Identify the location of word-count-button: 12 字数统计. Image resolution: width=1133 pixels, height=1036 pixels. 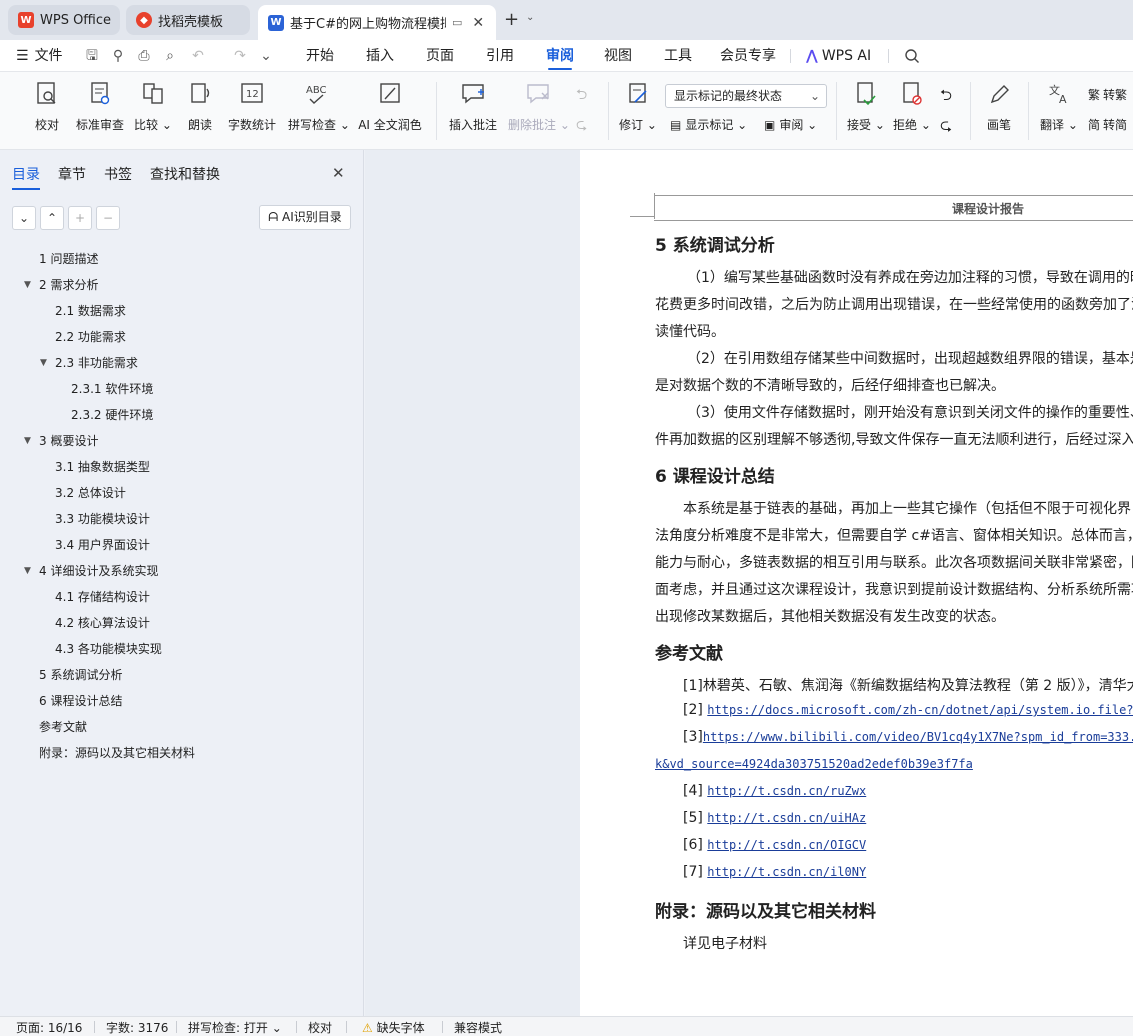
(252, 111).